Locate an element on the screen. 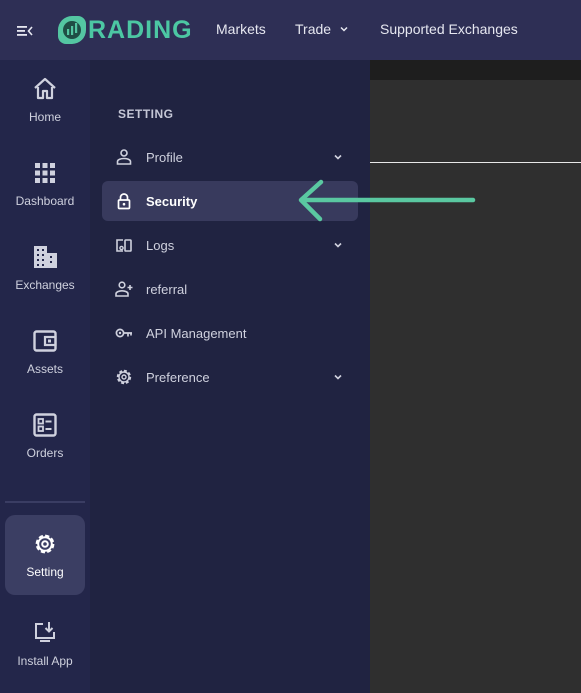  orders-icon is located at coordinates (45, 425).